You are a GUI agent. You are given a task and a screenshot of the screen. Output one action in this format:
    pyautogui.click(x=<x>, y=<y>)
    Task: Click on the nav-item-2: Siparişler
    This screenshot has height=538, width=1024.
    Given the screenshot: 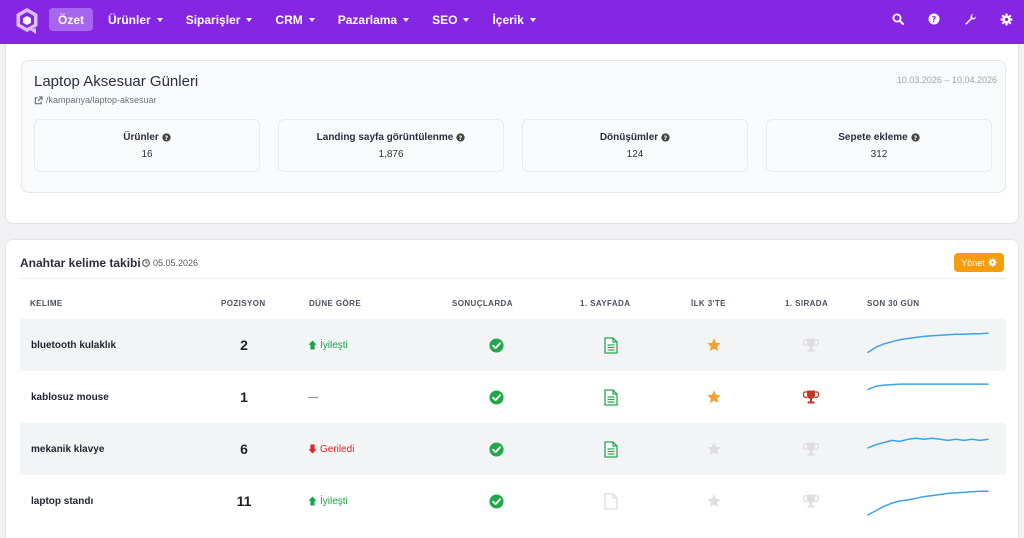 What is the action you would take?
    pyautogui.click(x=219, y=19)
    